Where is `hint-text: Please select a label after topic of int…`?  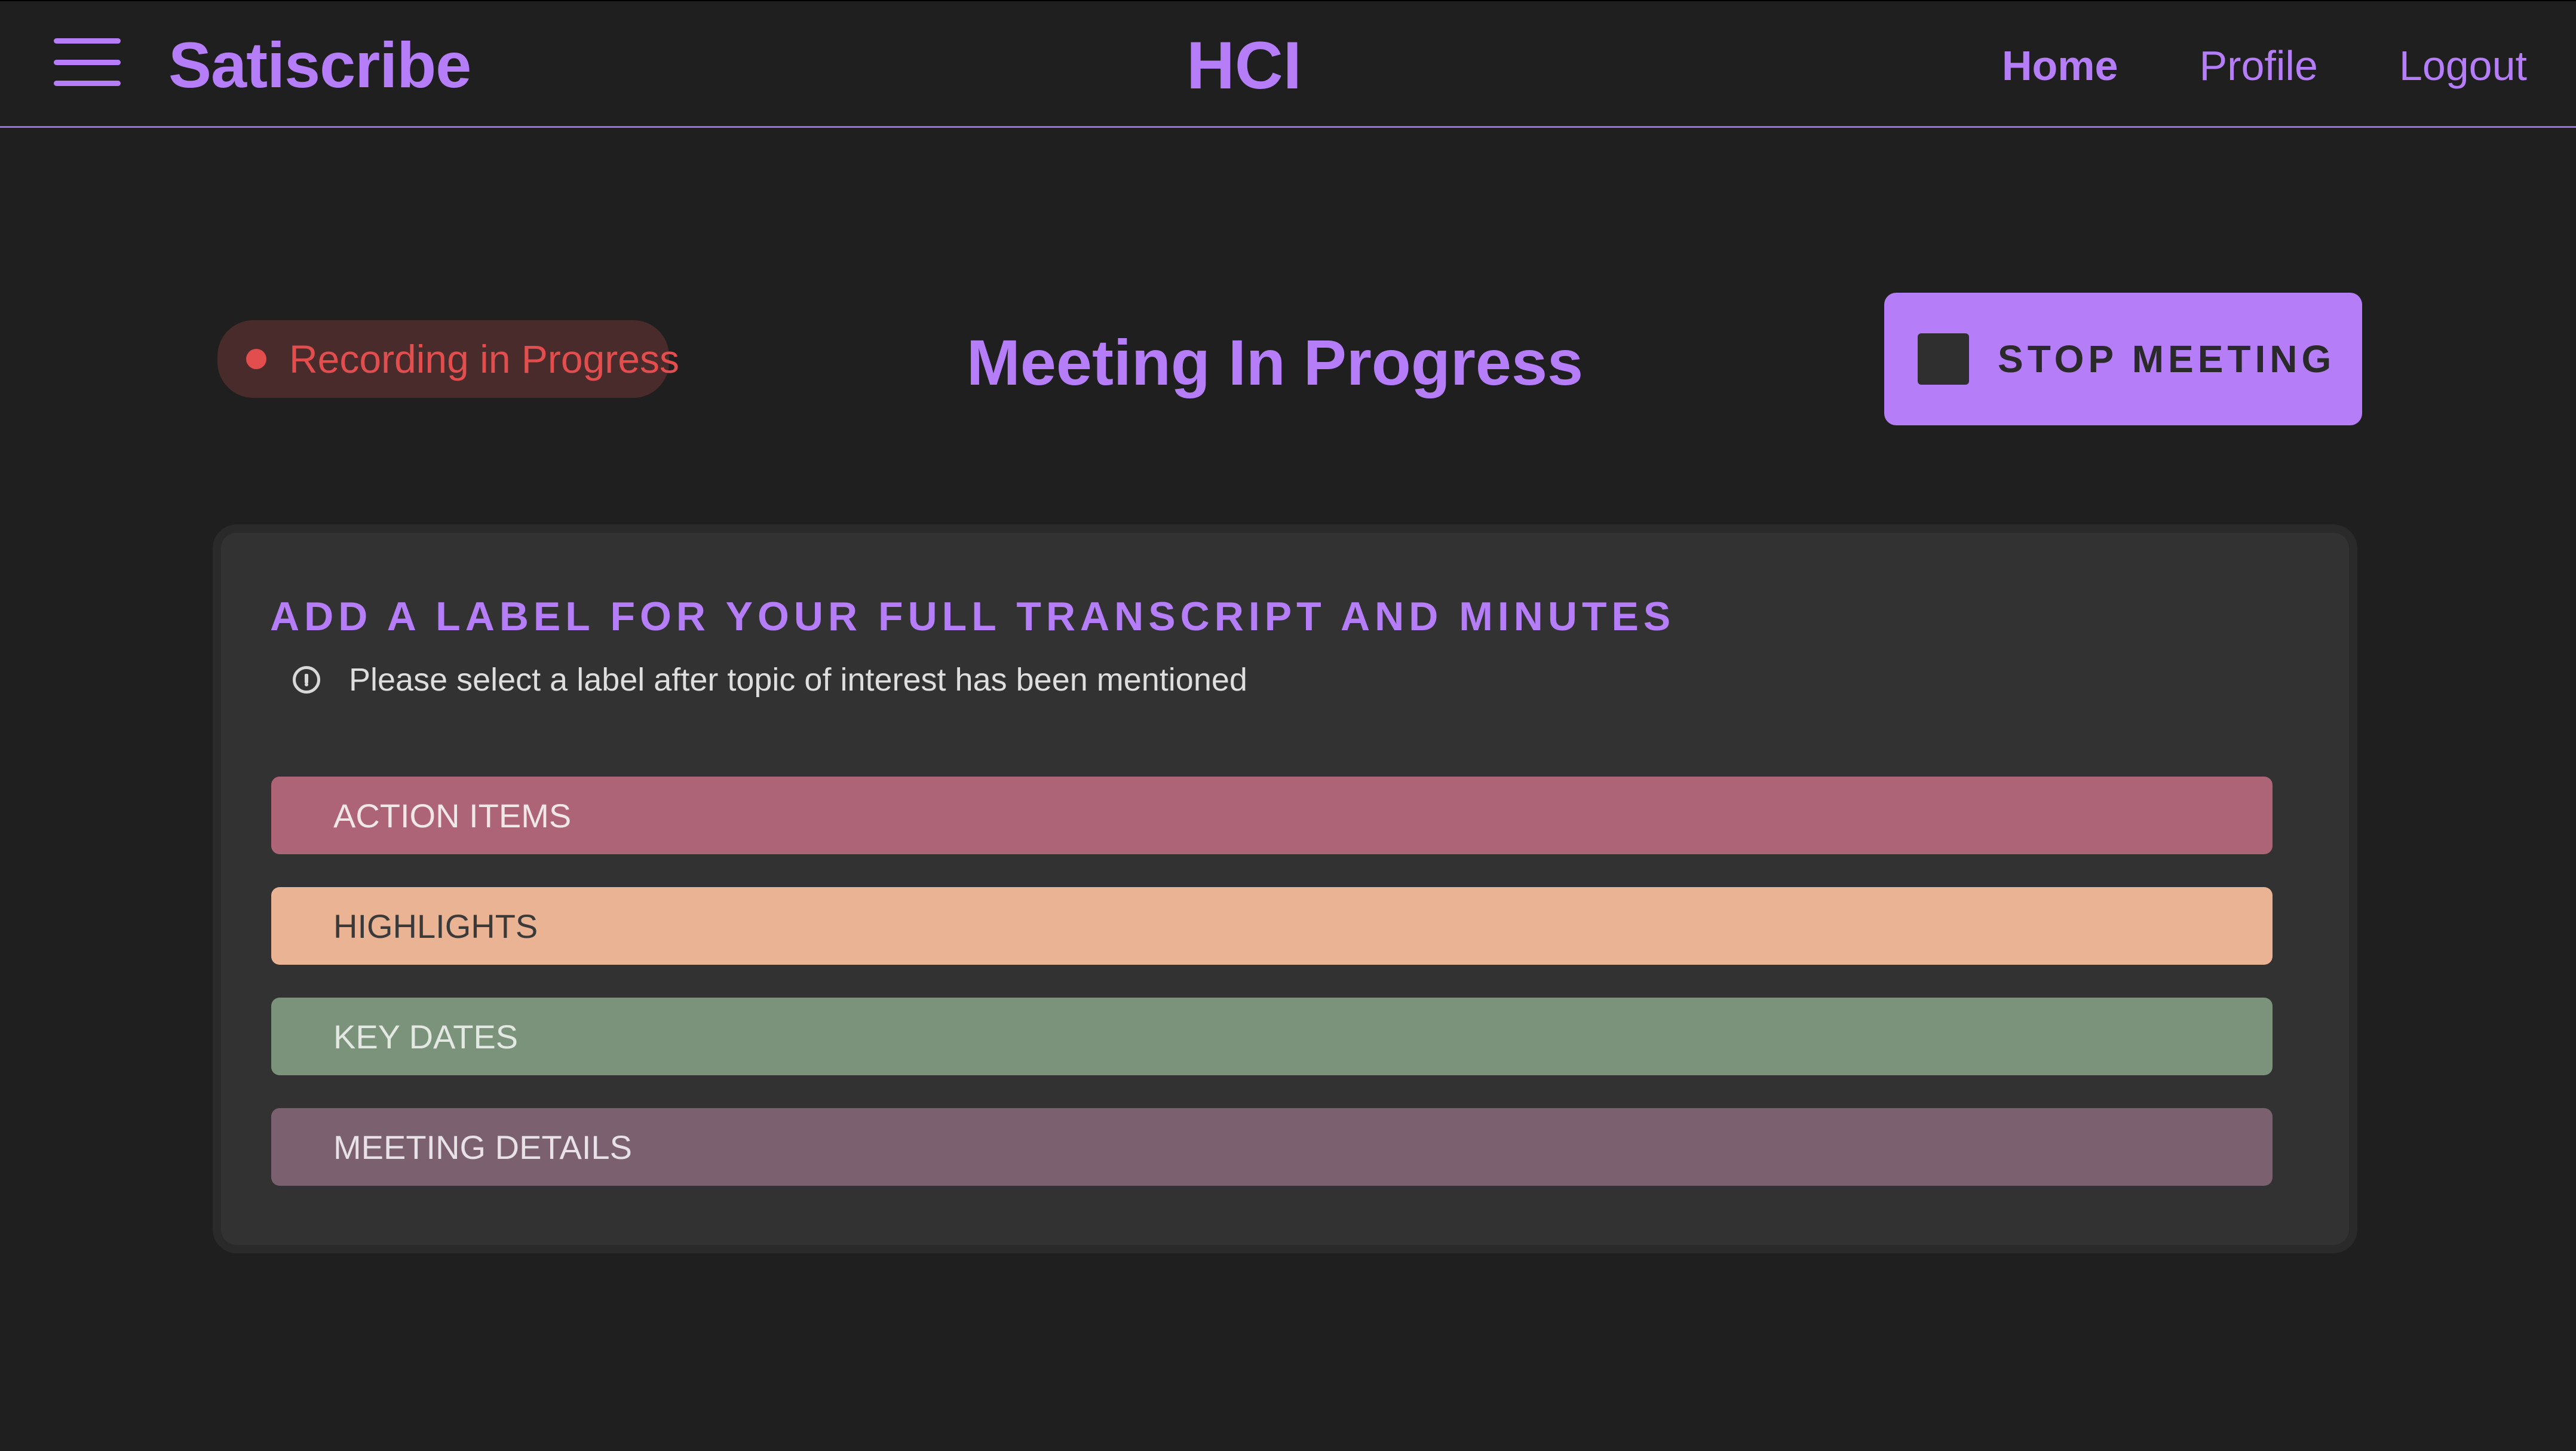 hint-text: Please select a label after topic of int… is located at coordinates (798, 680).